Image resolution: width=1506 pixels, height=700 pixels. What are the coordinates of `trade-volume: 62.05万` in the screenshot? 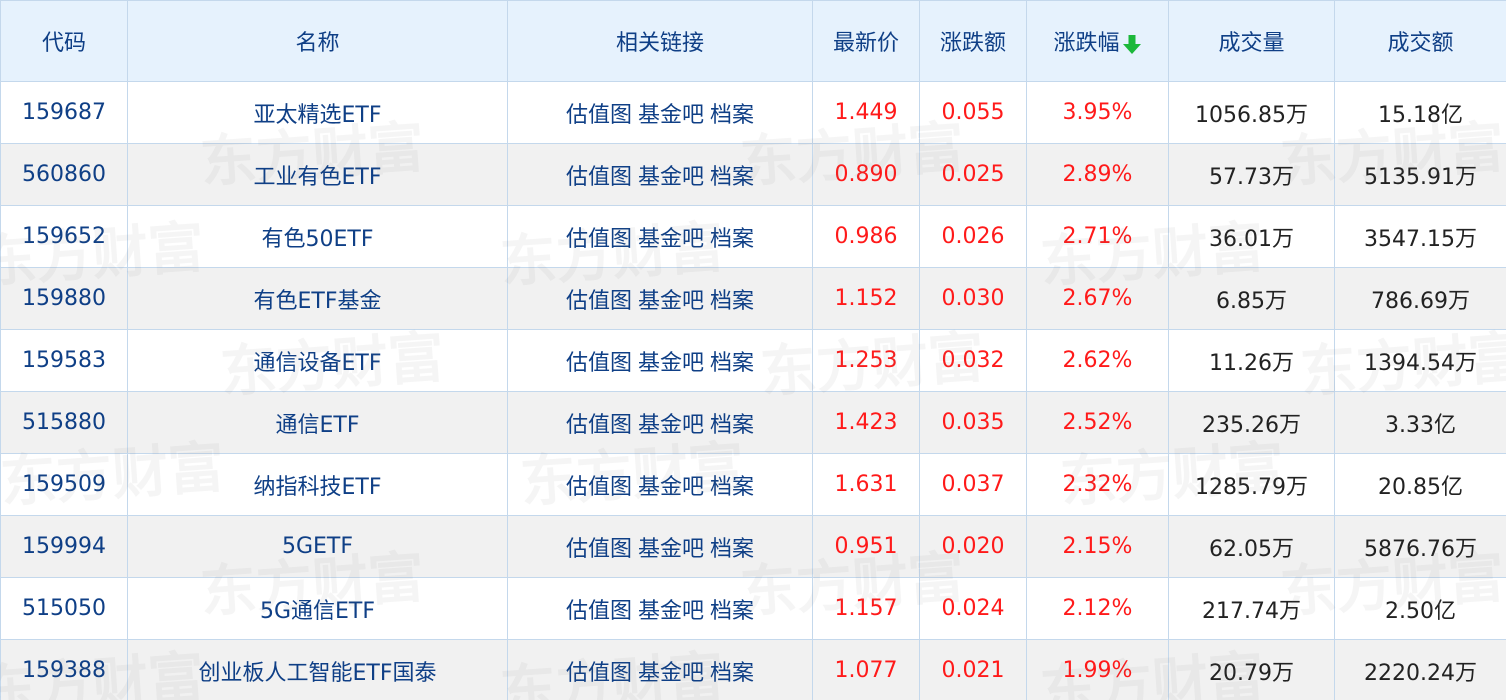 It's located at (1251, 546).